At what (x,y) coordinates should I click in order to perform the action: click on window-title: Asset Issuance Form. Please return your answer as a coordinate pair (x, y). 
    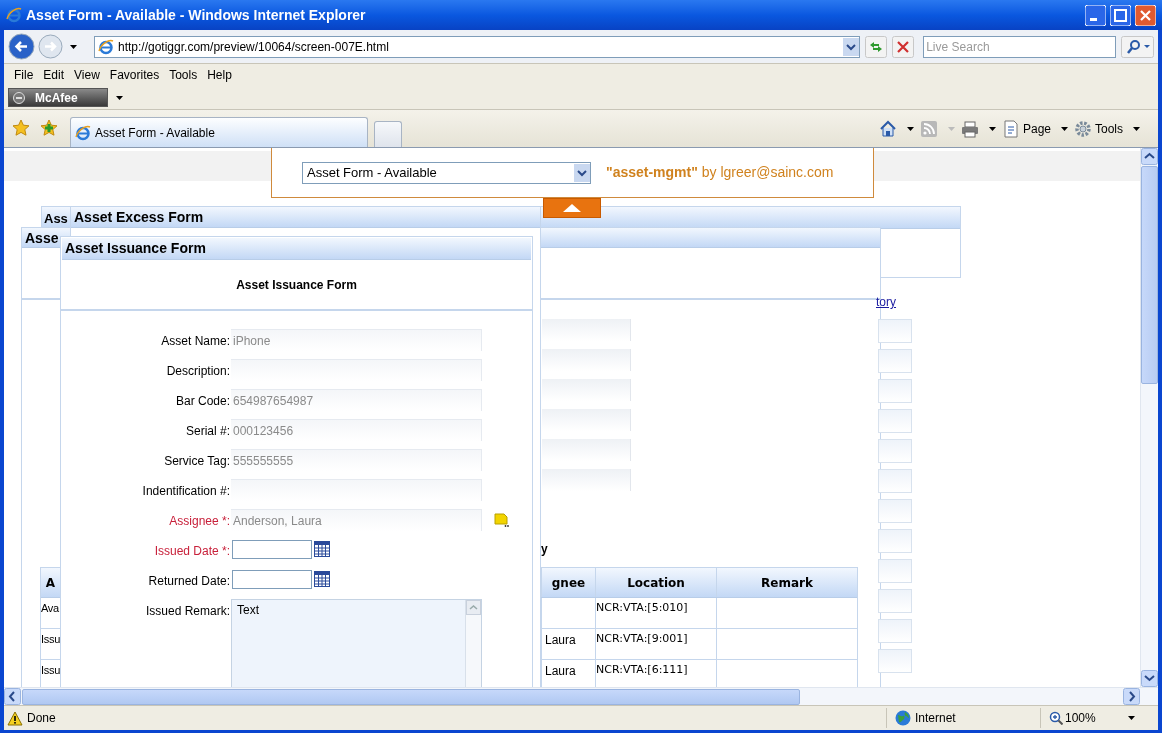
    Looking at the image, I should click on (296, 249).